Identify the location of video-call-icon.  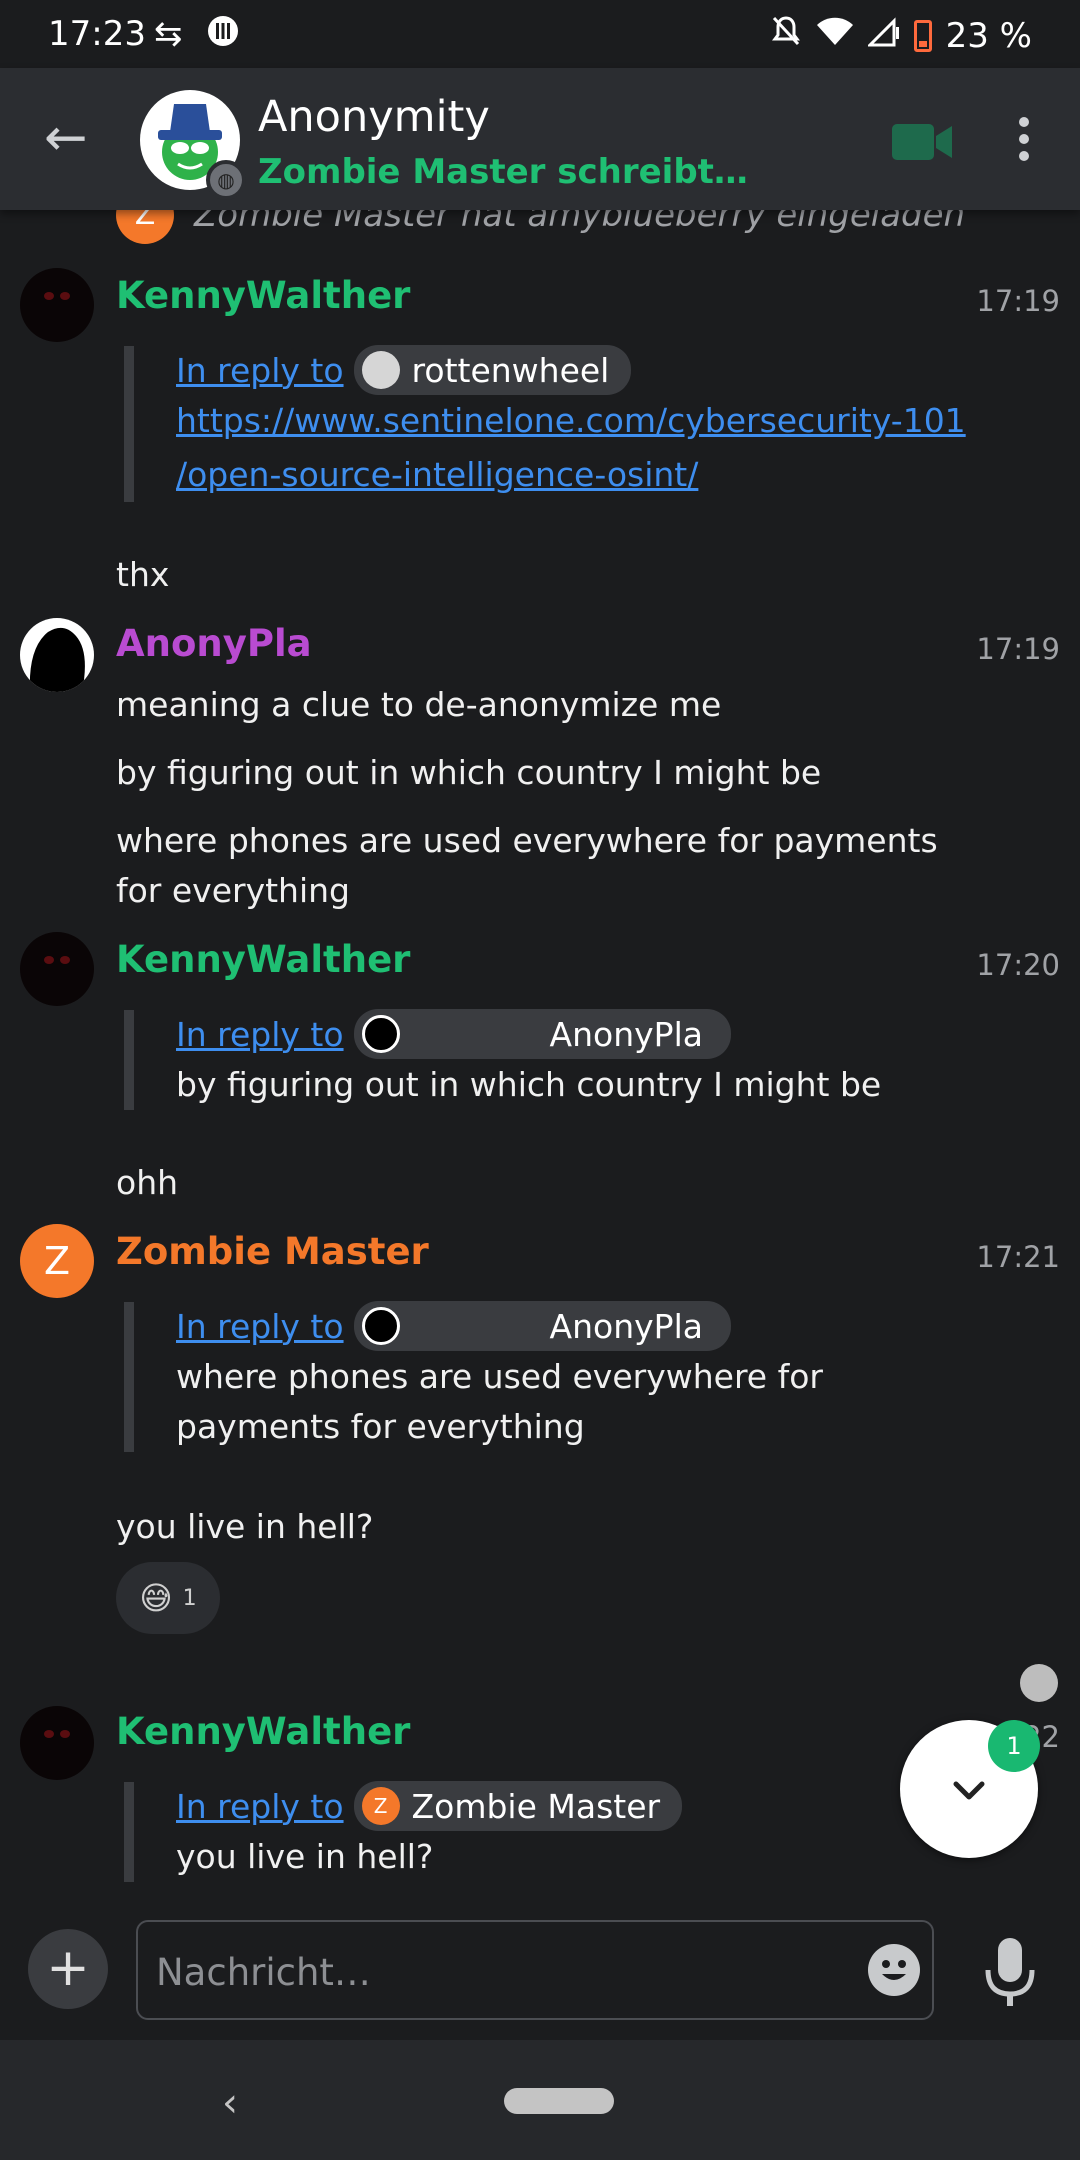
(923, 144).